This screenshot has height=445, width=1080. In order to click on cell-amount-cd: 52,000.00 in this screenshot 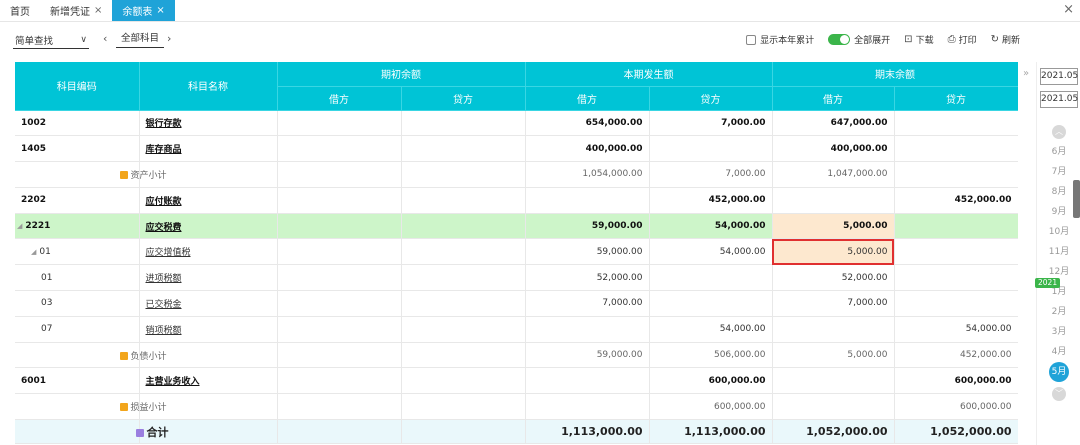, I will do `click(833, 278)`.